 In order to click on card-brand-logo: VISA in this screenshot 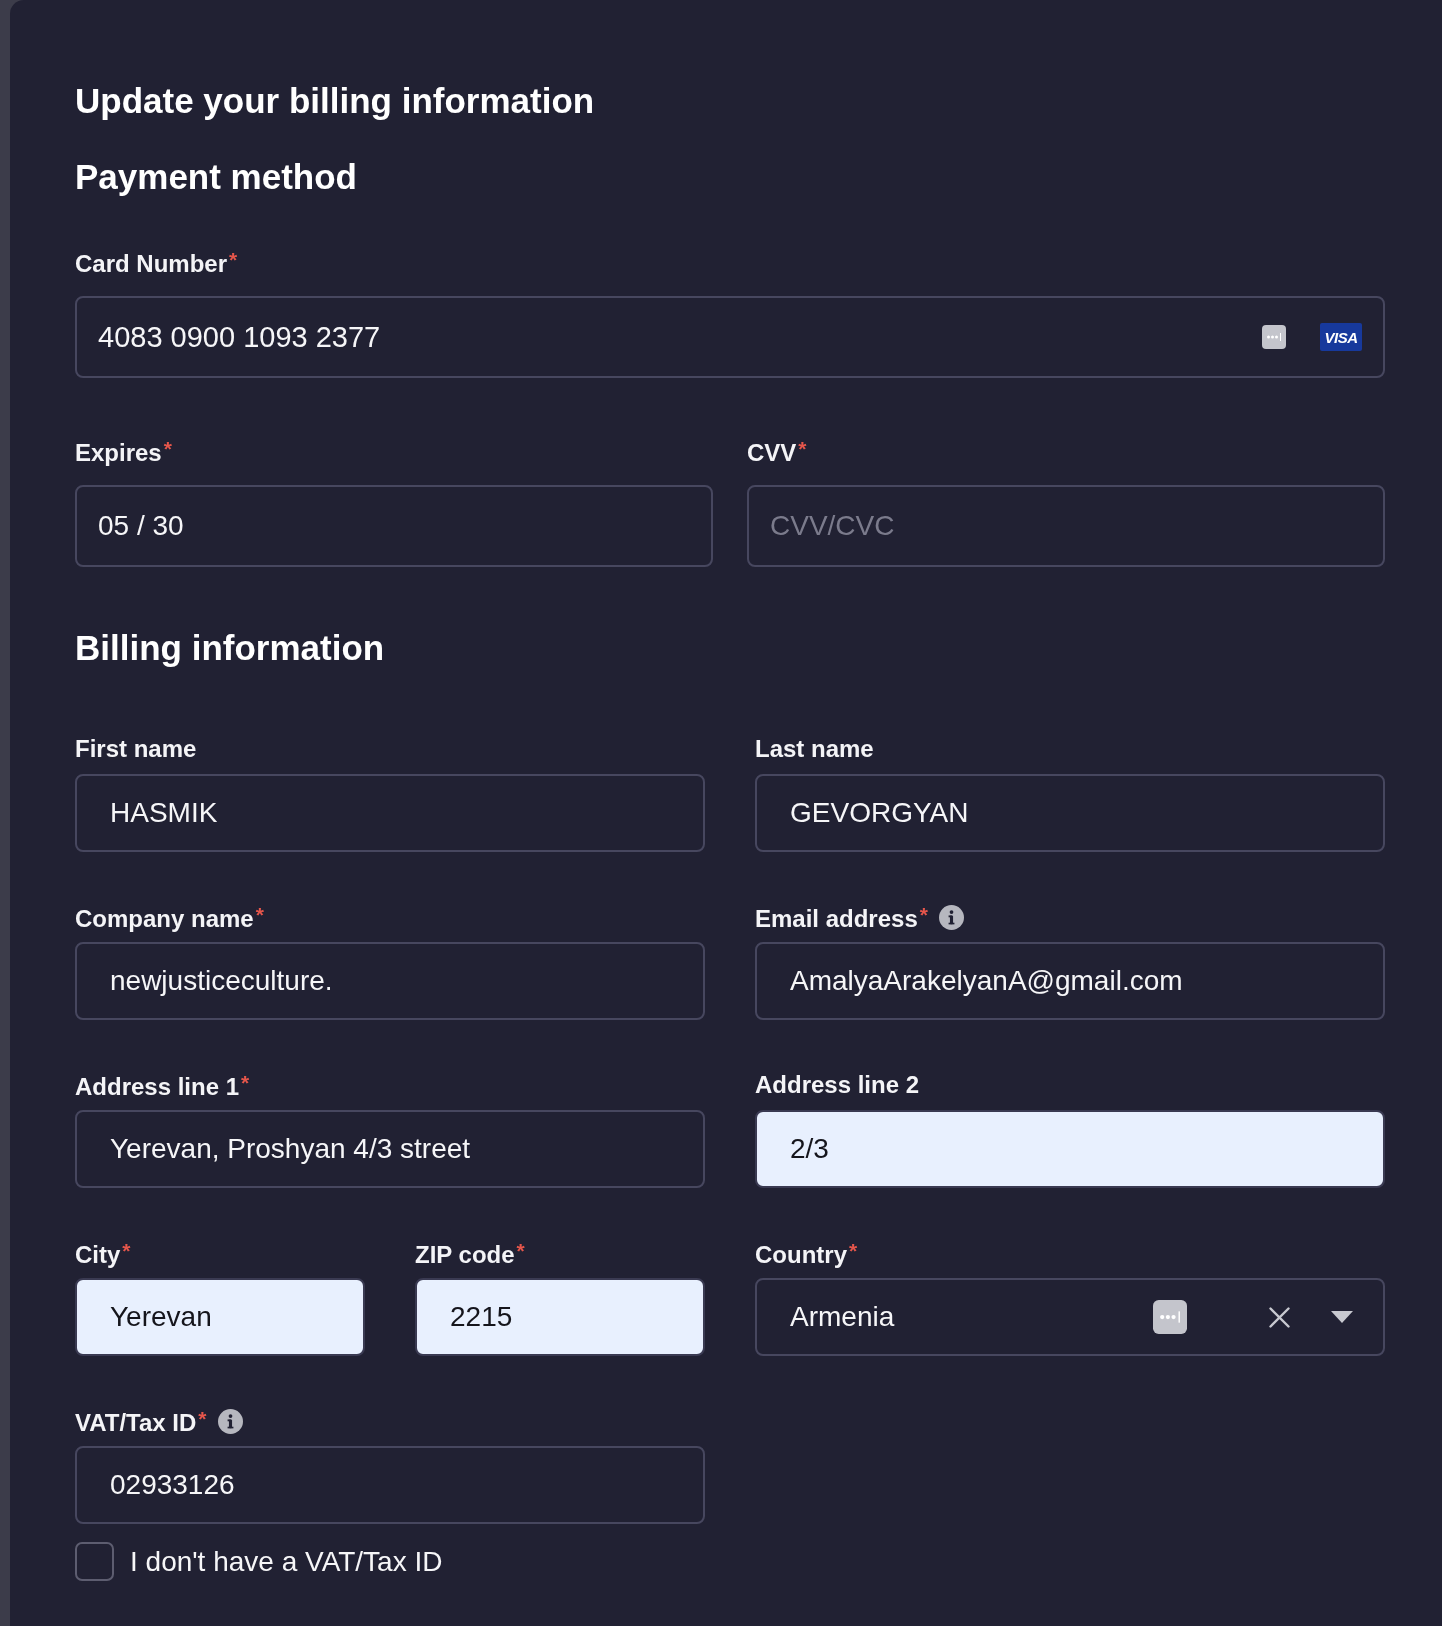, I will do `click(1341, 337)`.